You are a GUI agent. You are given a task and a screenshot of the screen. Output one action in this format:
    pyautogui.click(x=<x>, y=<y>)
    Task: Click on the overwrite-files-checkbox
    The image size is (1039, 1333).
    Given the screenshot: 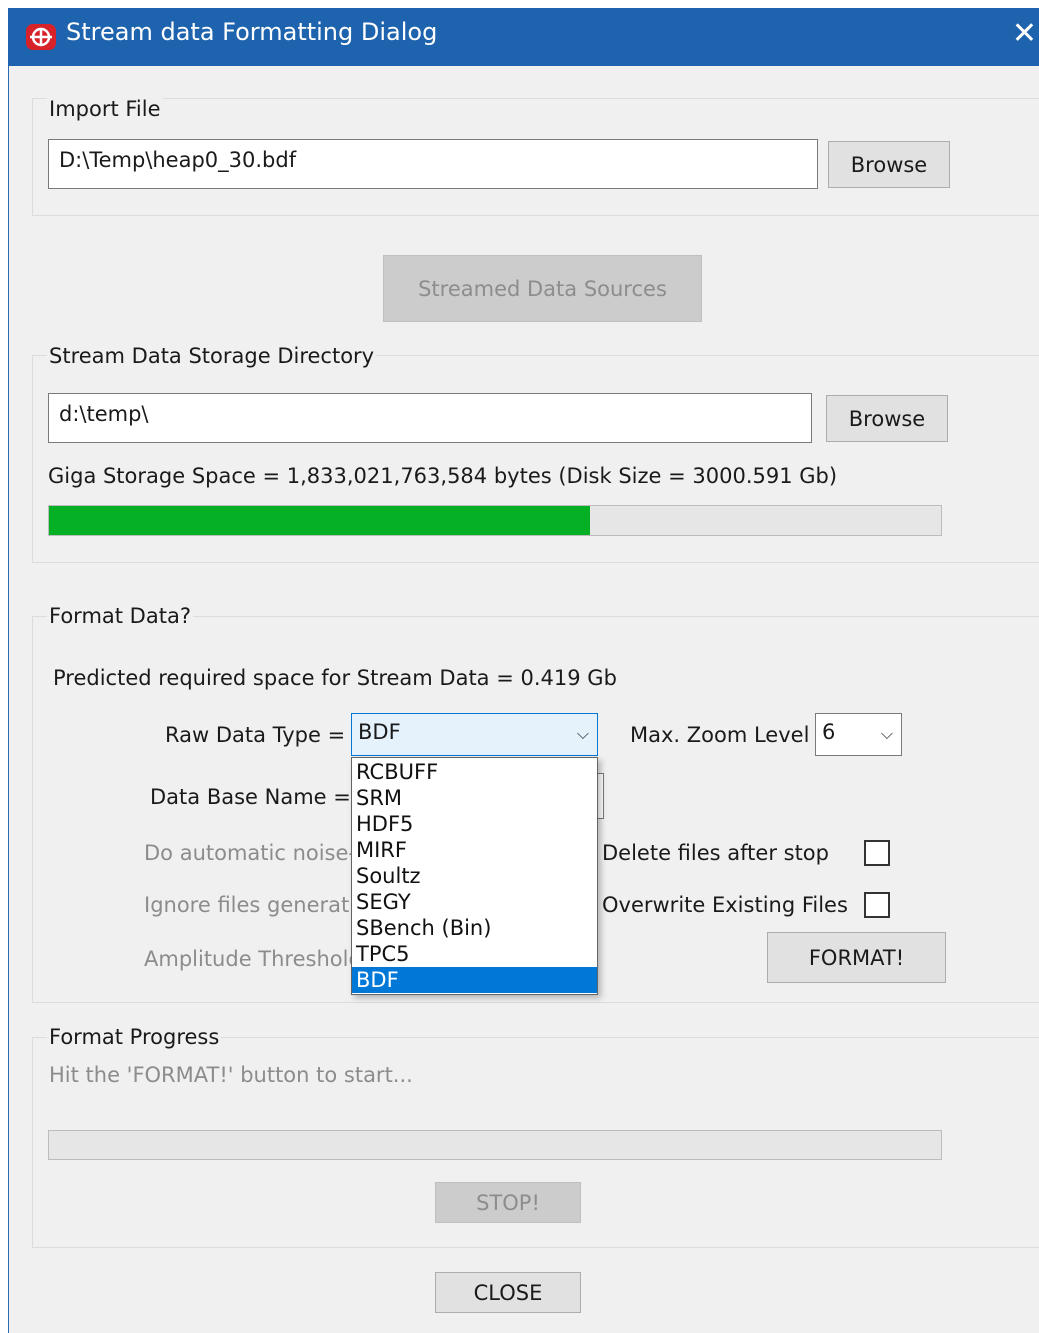 What is the action you would take?
    pyautogui.click(x=877, y=905)
    